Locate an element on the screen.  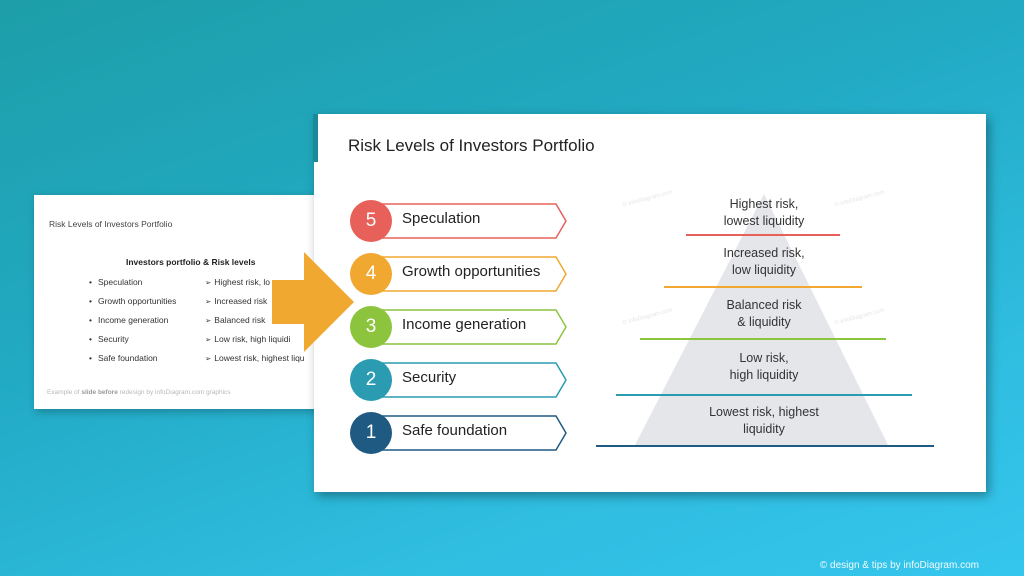
list-item: Income generation is located at coordinates (132, 322).